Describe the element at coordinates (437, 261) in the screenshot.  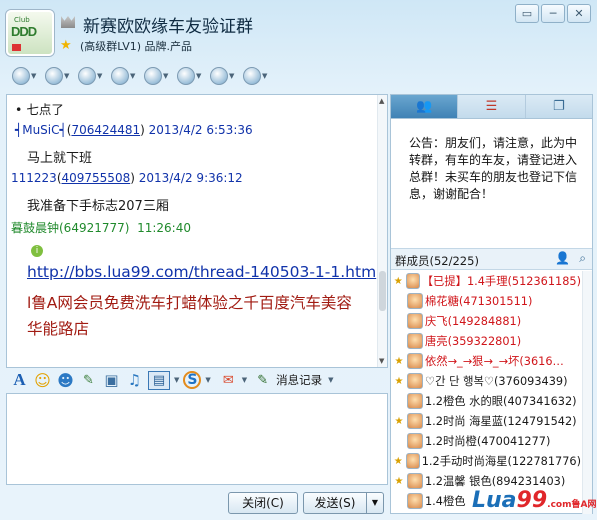
I see `members-count: 群成员(52/225)` at that location.